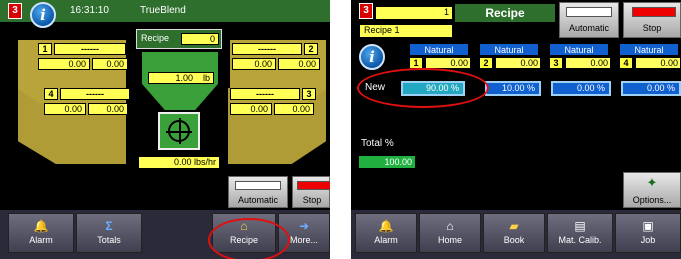 This screenshot has height=259, width=681. Describe the element at coordinates (200, 39) in the screenshot. I see `recipe-value: 0` at that location.